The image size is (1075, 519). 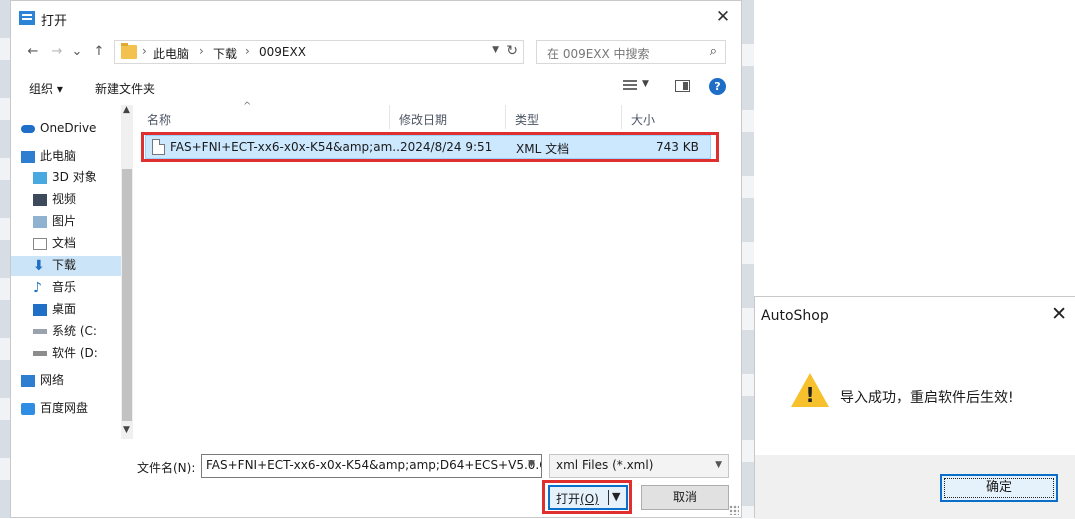 I want to click on desktop-icon, so click(x=40, y=309).